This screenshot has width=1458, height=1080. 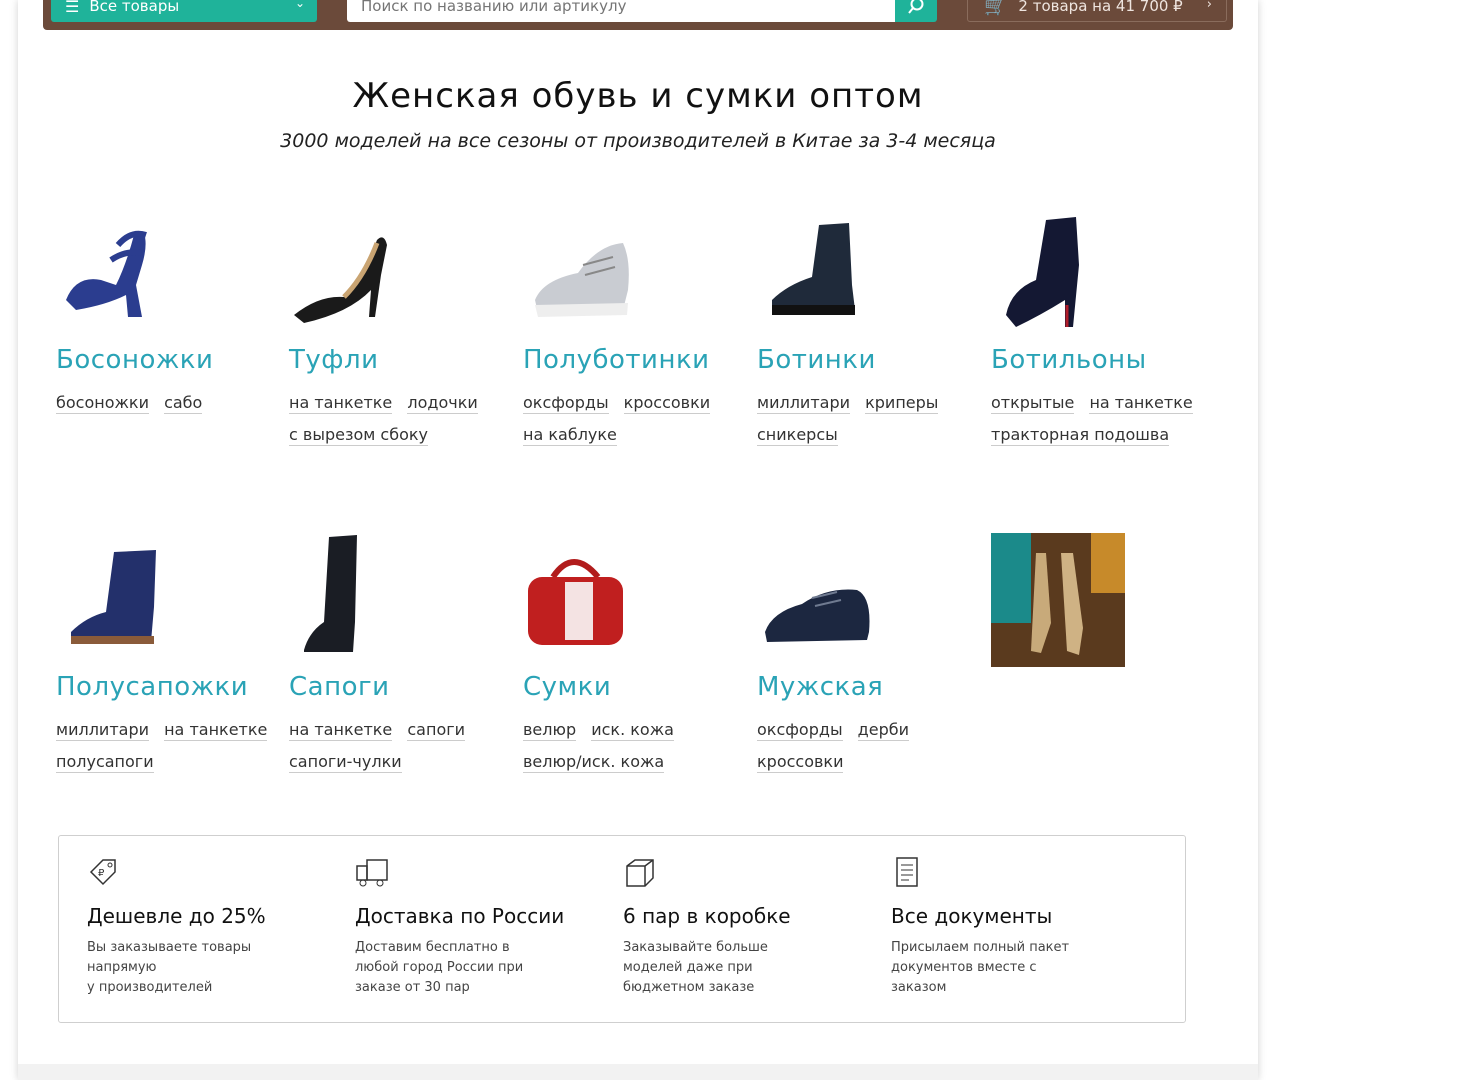 What do you see at coordinates (638, 1072) in the screenshot?
I see `footer-strip` at bounding box center [638, 1072].